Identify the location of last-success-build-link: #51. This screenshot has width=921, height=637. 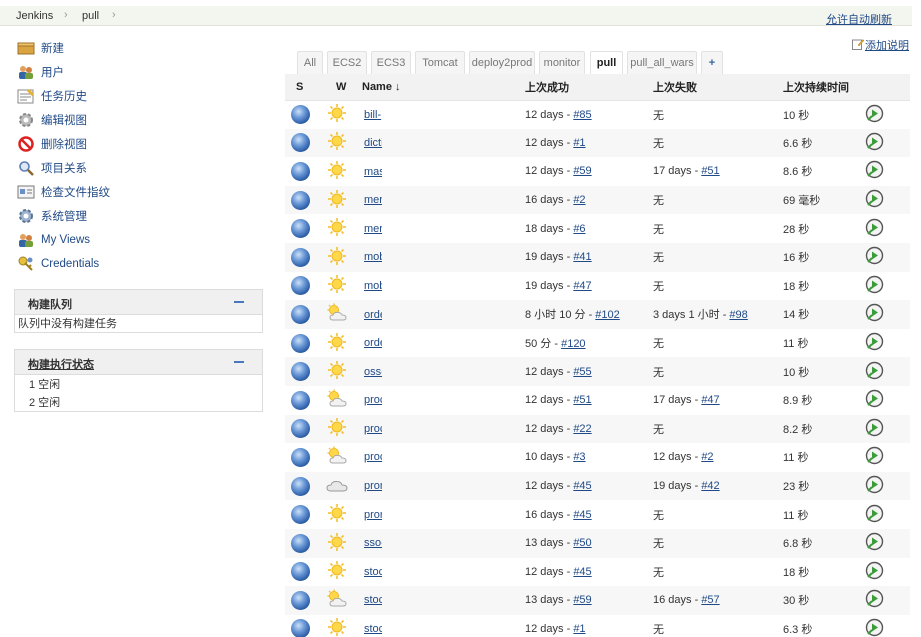
(582, 400).